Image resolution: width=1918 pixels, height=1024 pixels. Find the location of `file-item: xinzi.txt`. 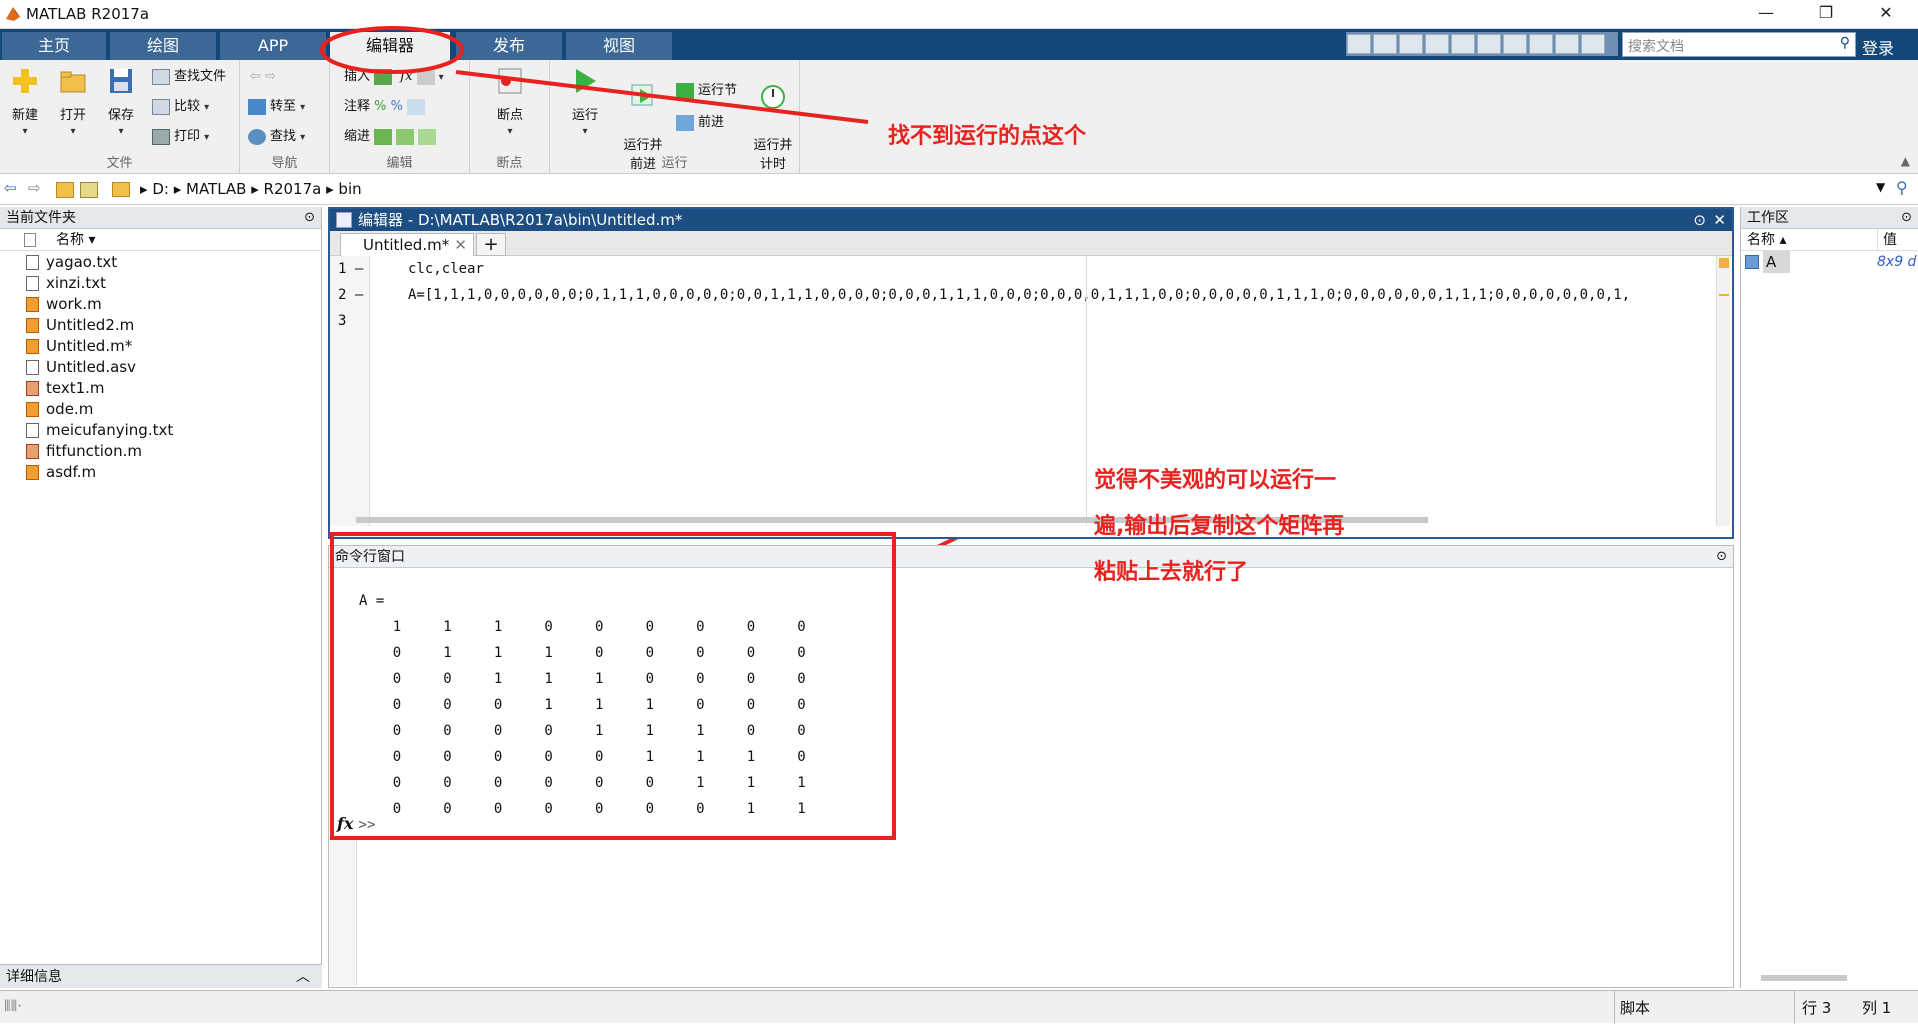

file-item: xinzi.txt is located at coordinates (160, 283).